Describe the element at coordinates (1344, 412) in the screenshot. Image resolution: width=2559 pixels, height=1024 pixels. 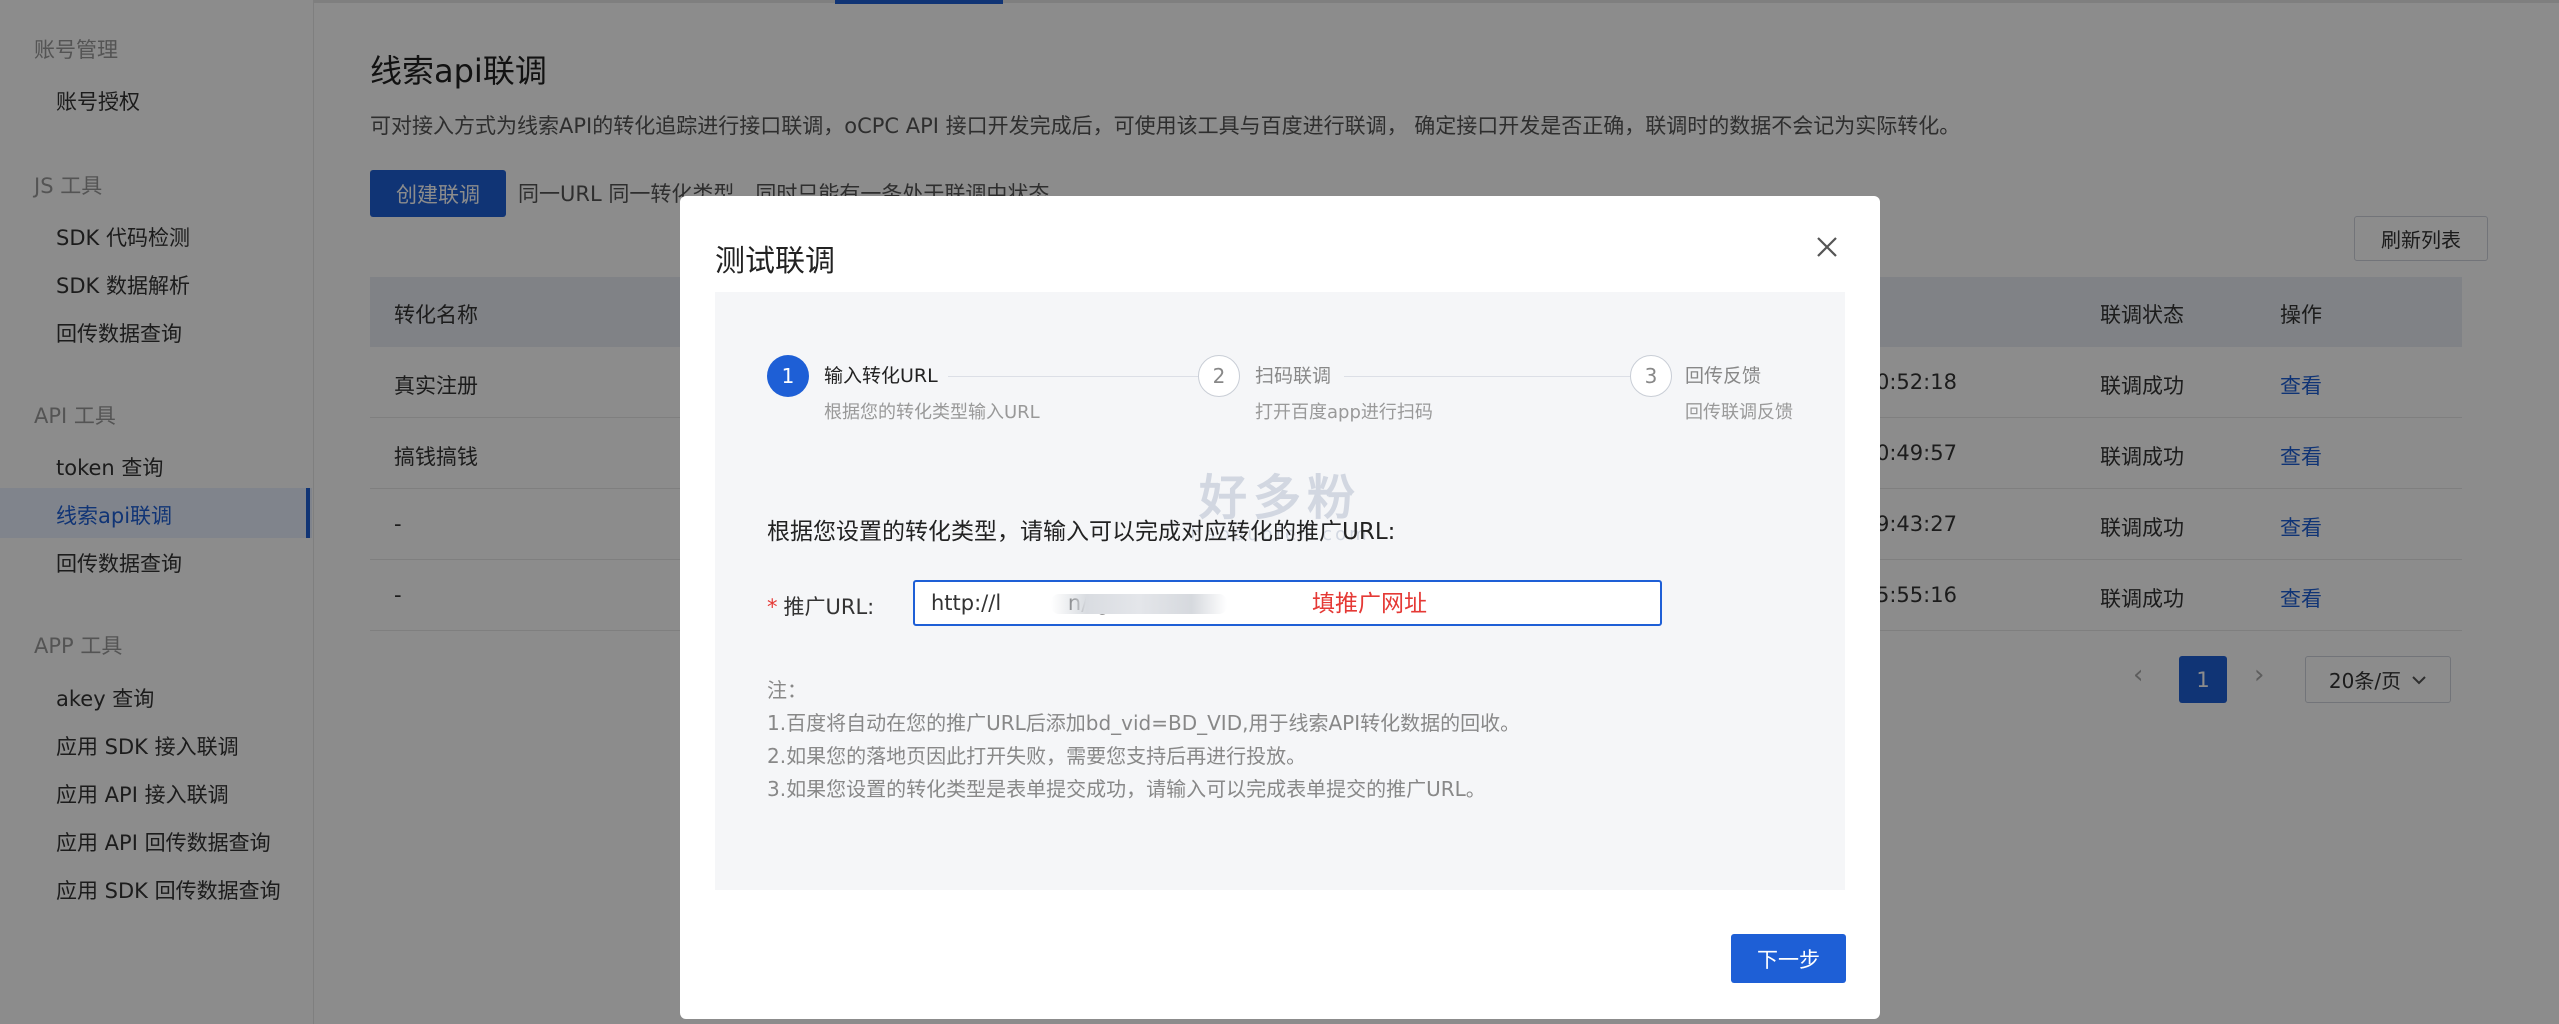
I see `step-2-subtitle: 打开百度app进行扫码` at that location.